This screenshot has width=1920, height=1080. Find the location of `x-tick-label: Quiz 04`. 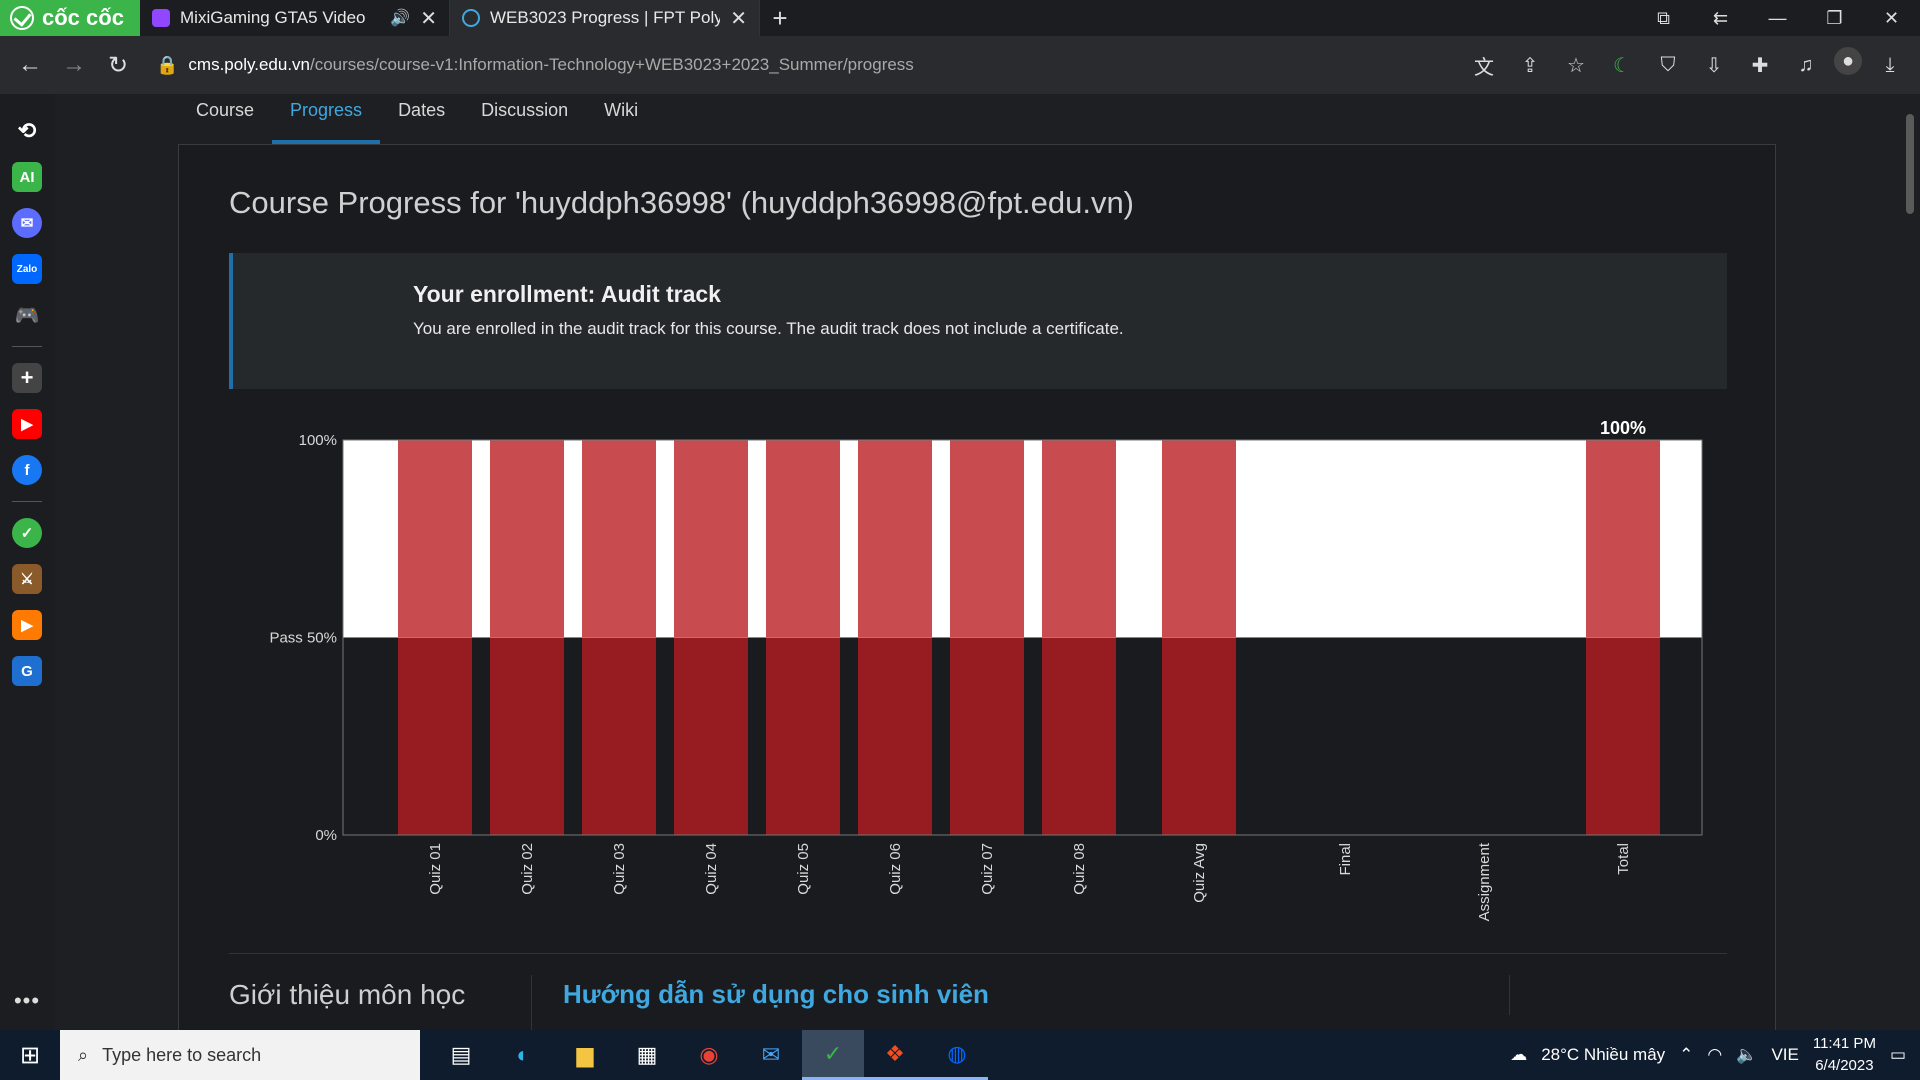

x-tick-label: Quiz 04 is located at coordinates (711, 869).